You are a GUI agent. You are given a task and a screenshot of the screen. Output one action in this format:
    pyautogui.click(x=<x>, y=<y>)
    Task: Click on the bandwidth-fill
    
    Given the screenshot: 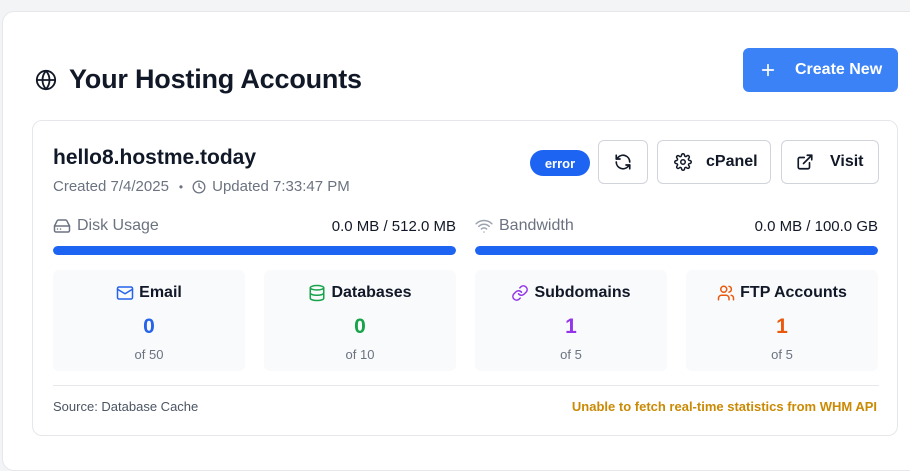 What is the action you would take?
    pyautogui.click(x=676, y=250)
    